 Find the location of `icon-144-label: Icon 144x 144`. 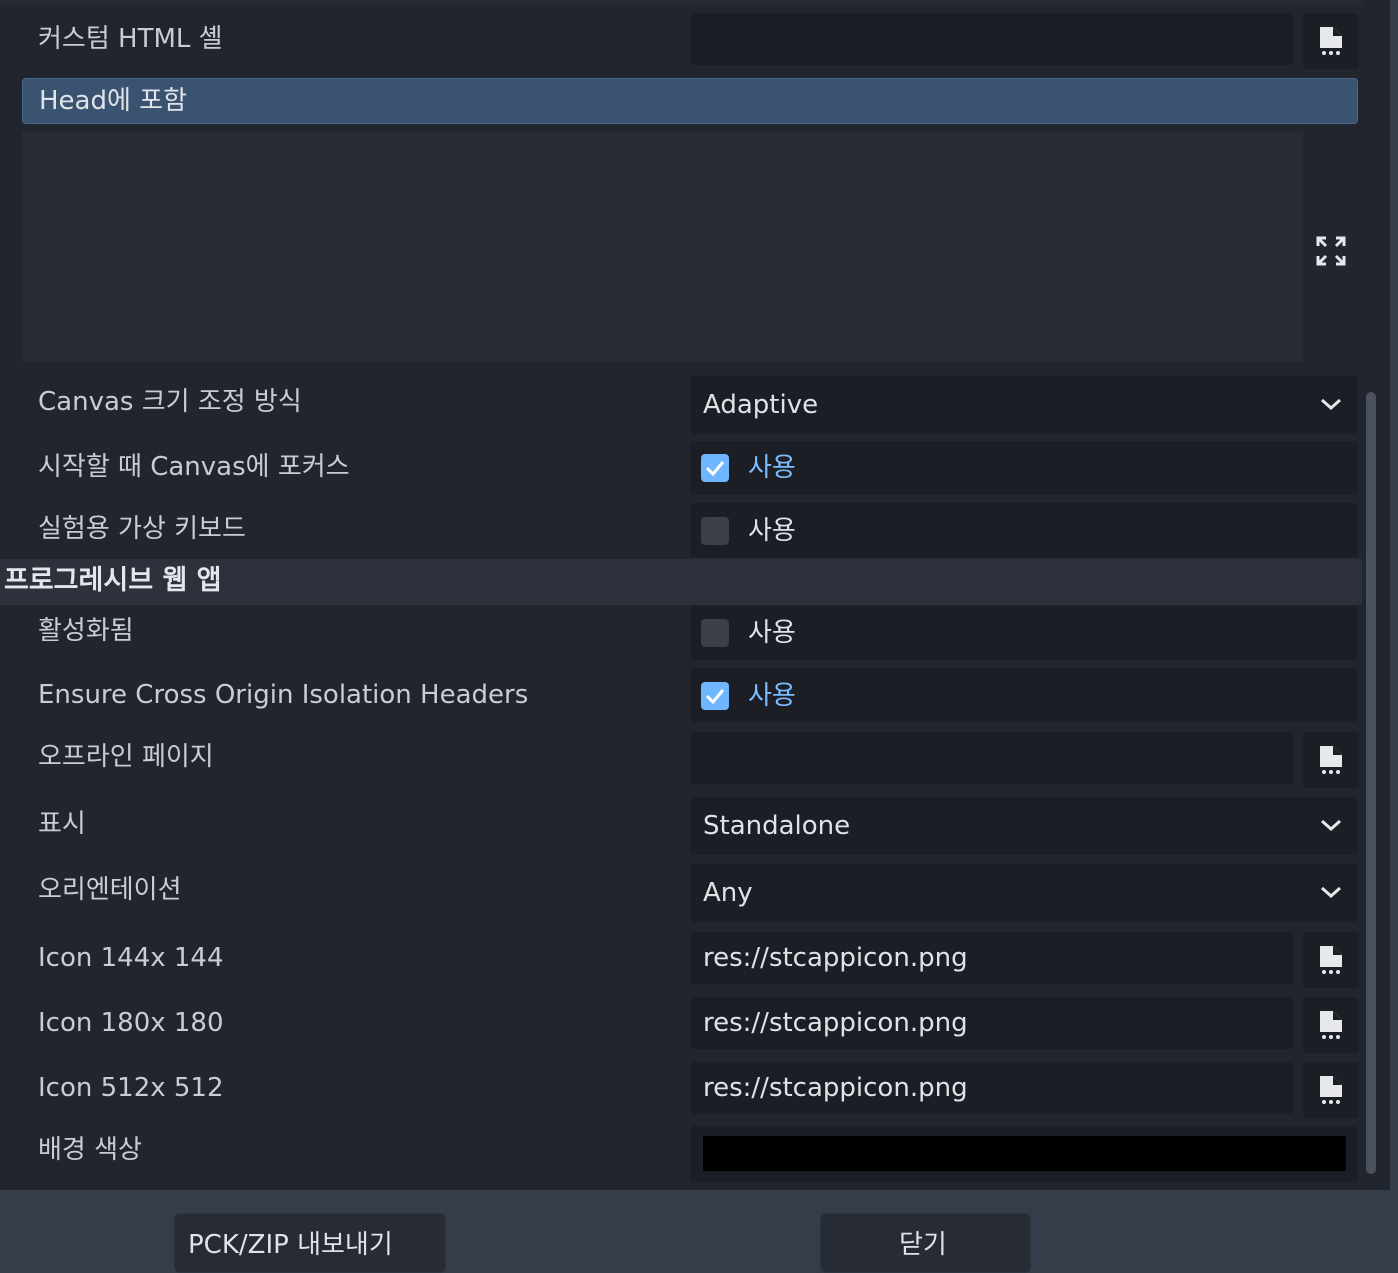

icon-144-label: Icon 144x 144 is located at coordinates (131, 958).